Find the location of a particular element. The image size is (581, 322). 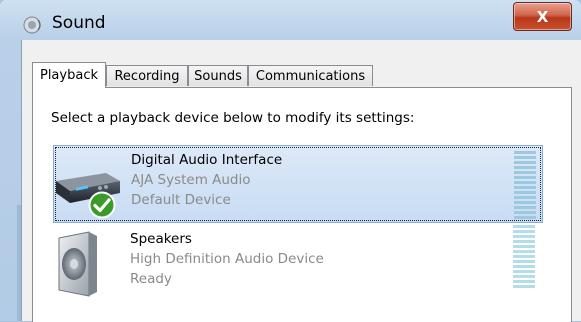

tab-communications: Communications is located at coordinates (310, 75).